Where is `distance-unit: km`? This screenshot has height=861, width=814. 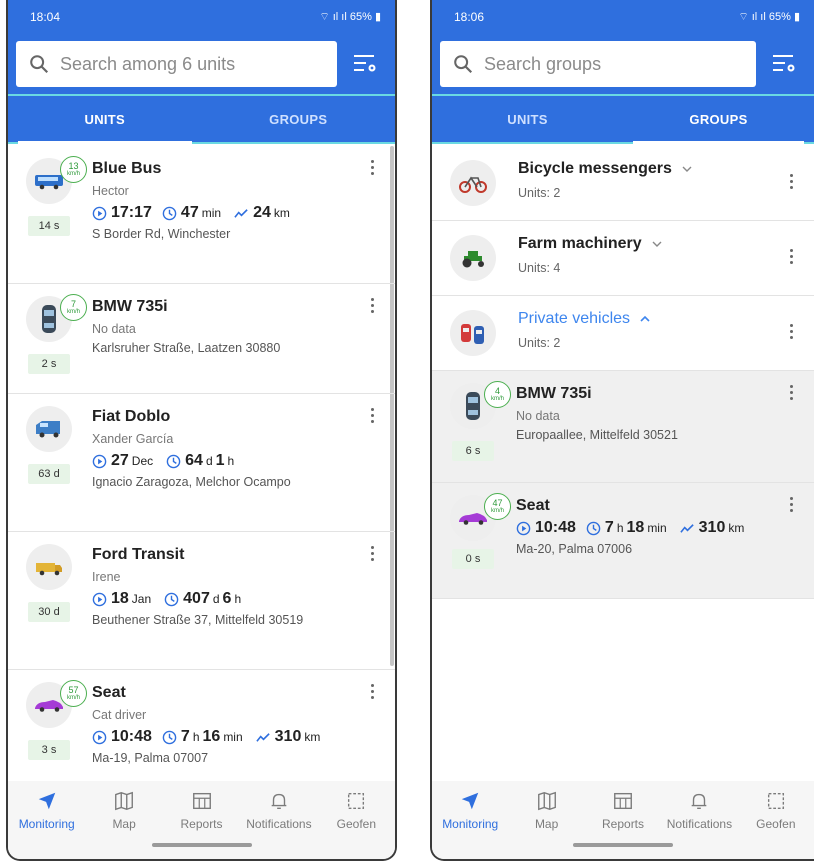
distance-unit: km is located at coordinates (312, 737).